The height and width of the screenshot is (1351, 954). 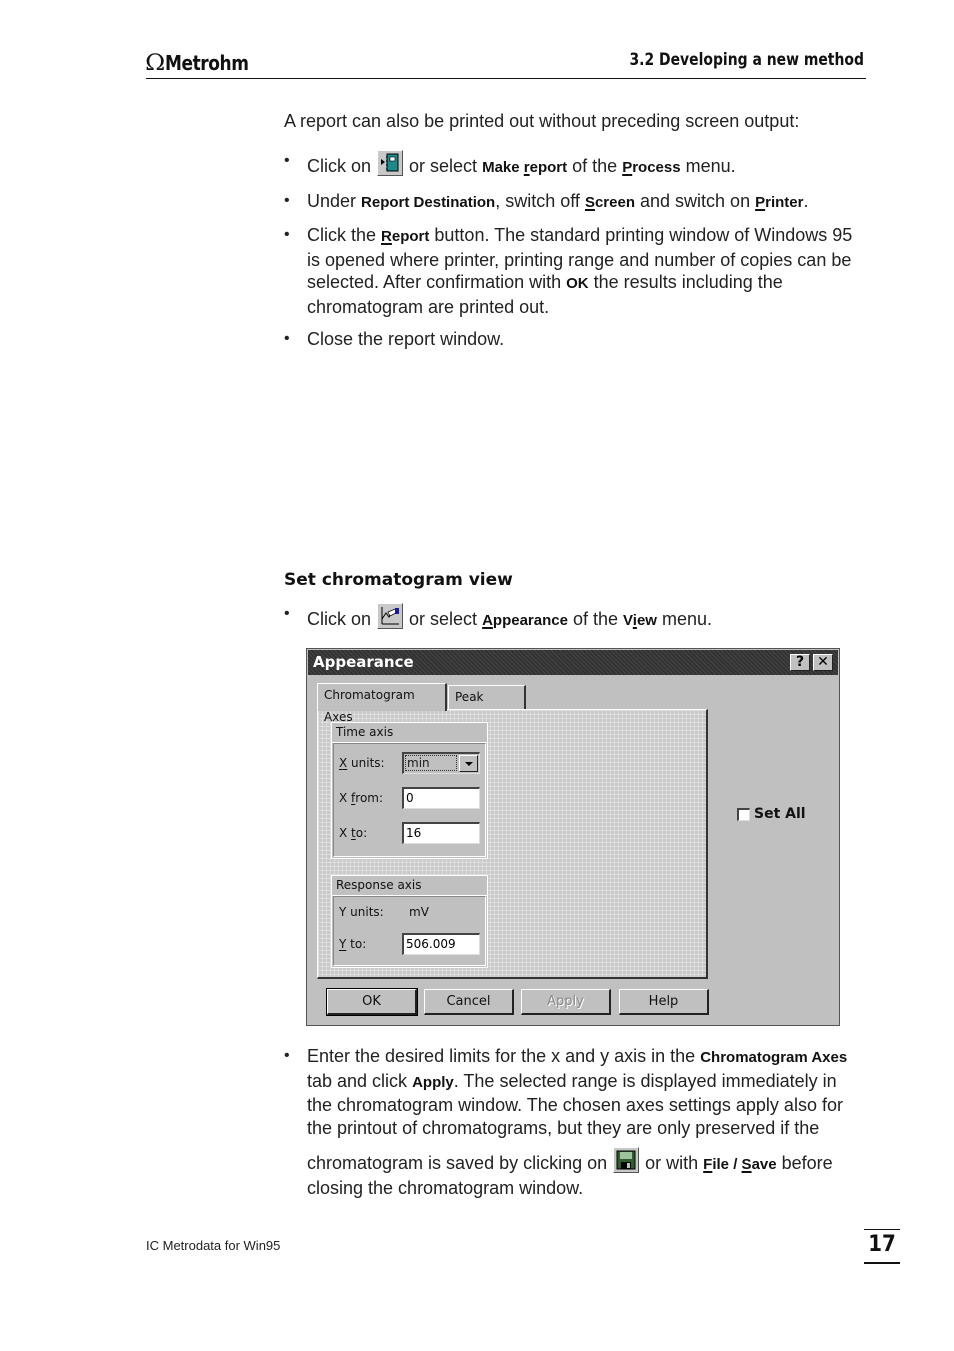 I want to click on menu-process: Process, so click(x=651, y=167).